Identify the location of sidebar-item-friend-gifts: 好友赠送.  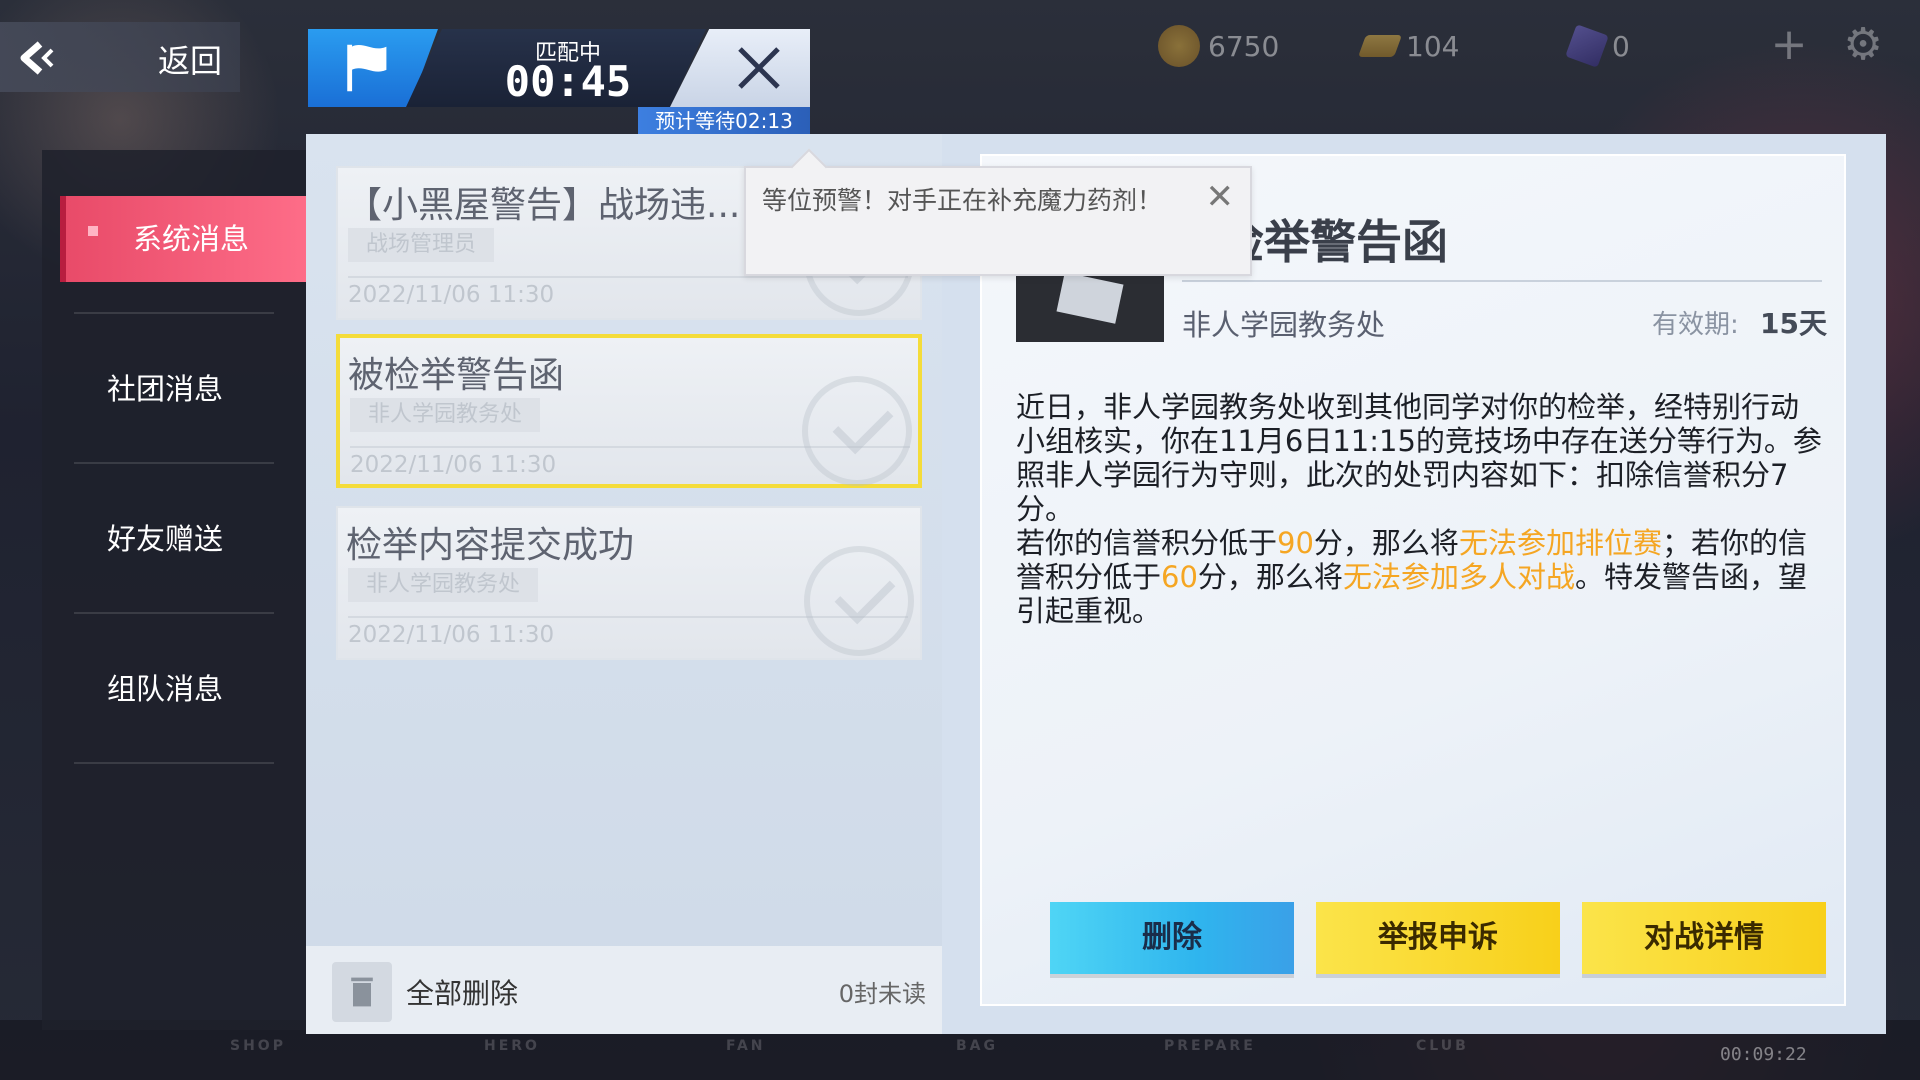
(165, 539).